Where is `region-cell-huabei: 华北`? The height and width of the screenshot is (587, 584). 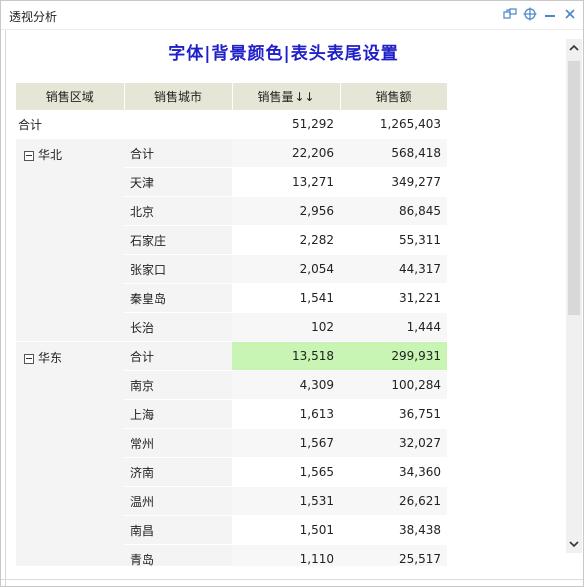 region-cell-huabei: 华北 is located at coordinates (70, 240).